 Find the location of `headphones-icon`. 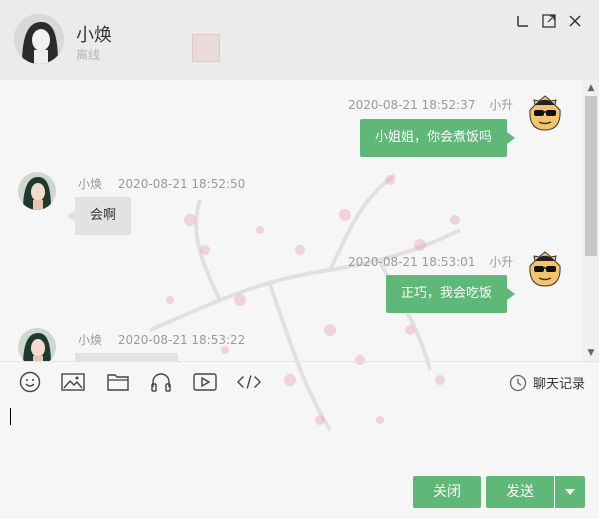

headphones-icon is located at coordinates (161, 382).